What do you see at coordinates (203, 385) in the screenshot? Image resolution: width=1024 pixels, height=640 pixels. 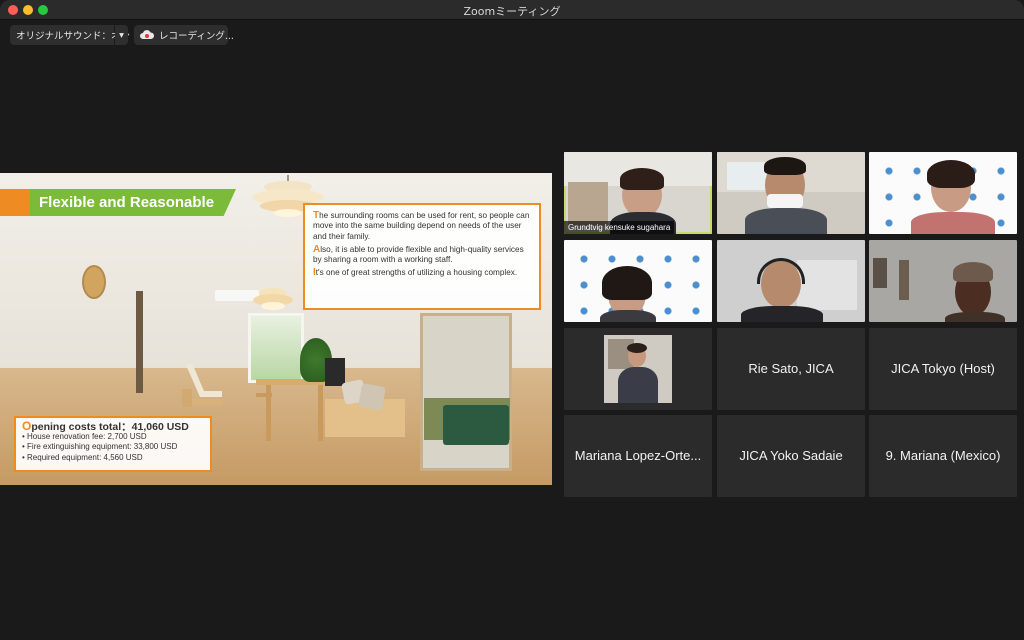 I see `lounge-chair-icon` at bounding box center [203, 385].